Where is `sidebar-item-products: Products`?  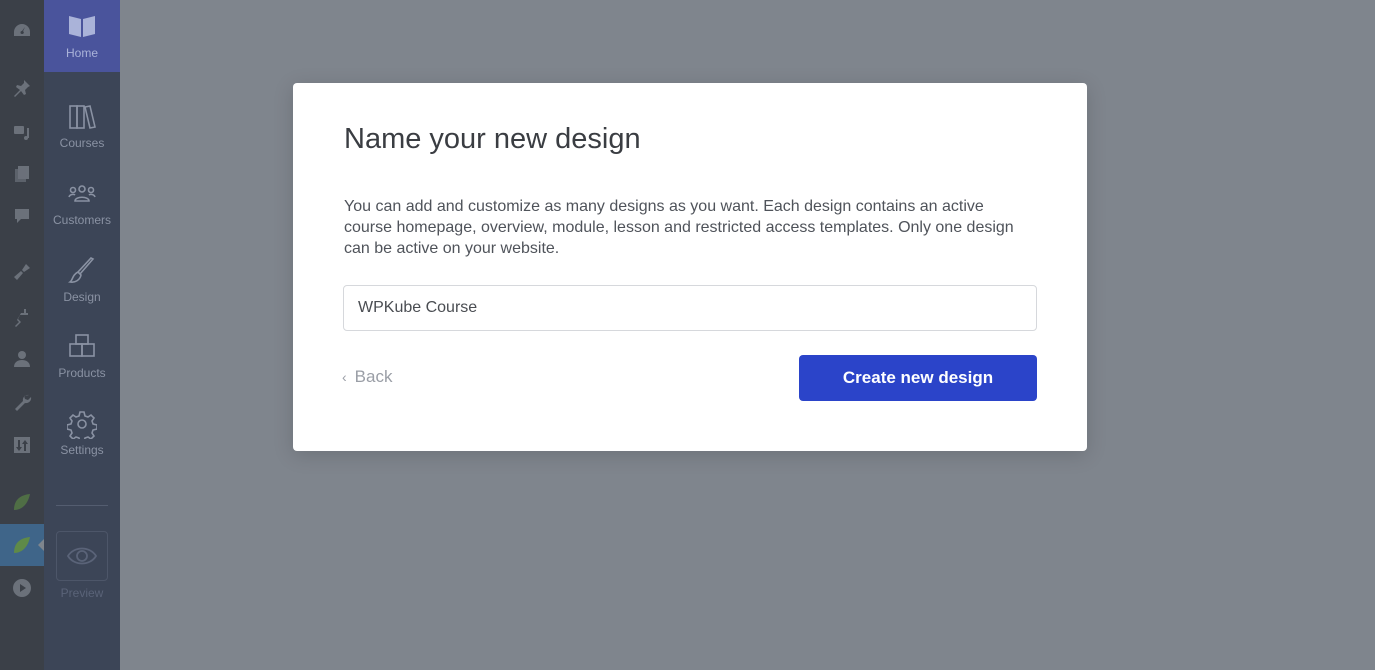
sidebar-item-products: Products is located at coordinates (82, 356).